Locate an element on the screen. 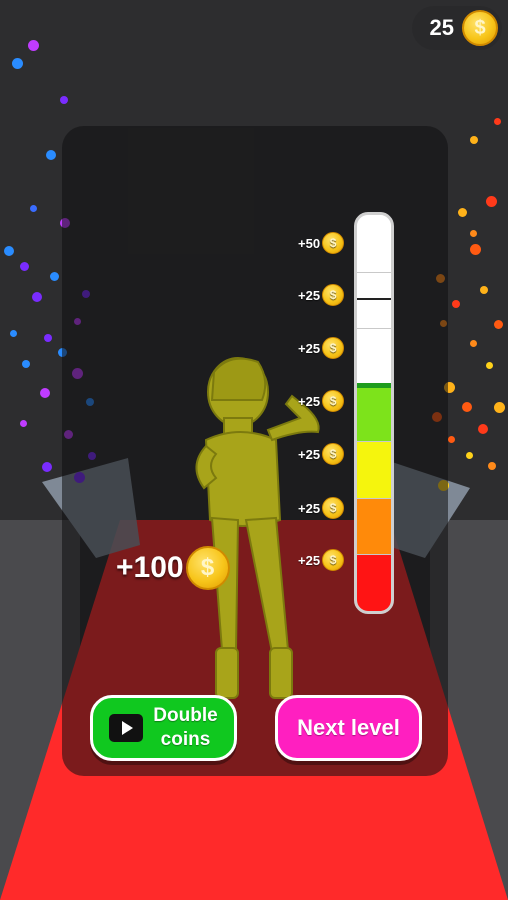  next-level-label: Next level is located at coordinates (348, 727).